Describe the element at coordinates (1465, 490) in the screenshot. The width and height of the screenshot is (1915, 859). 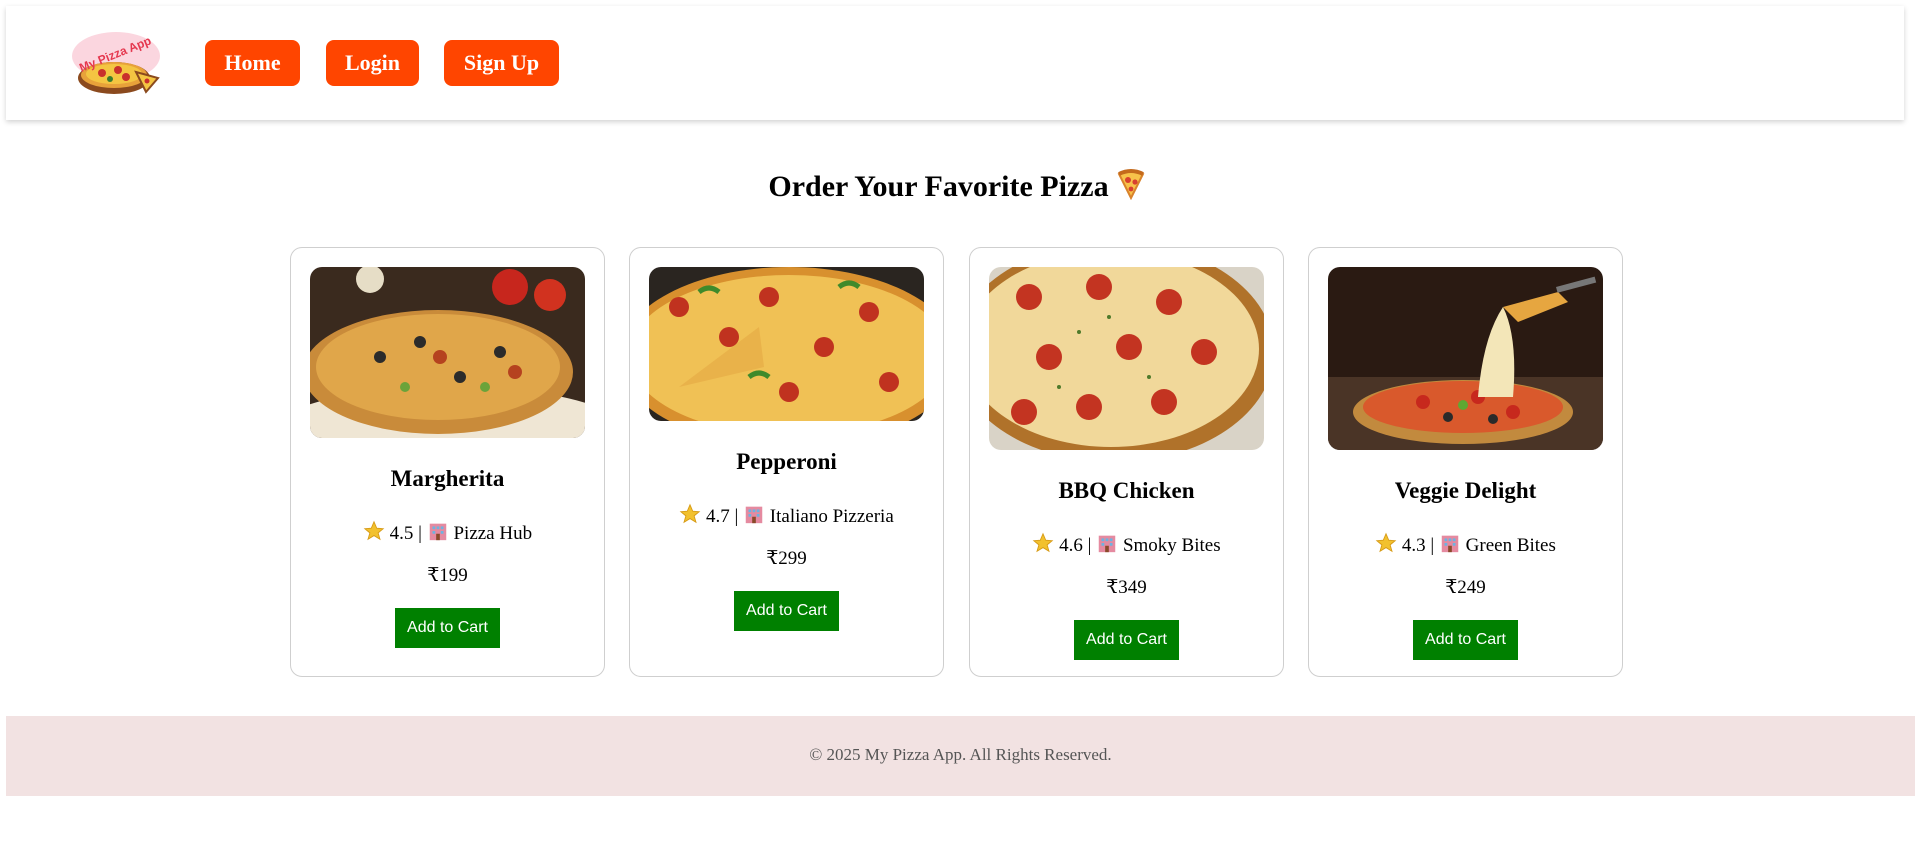
I see `pizza-name: Veggie Delight` at that location.